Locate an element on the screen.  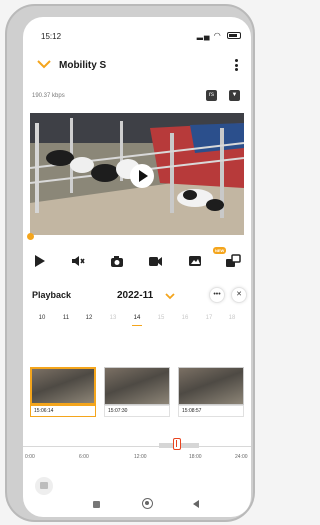
recording-time: 15:07:30 is located at coordinates (137, 411).